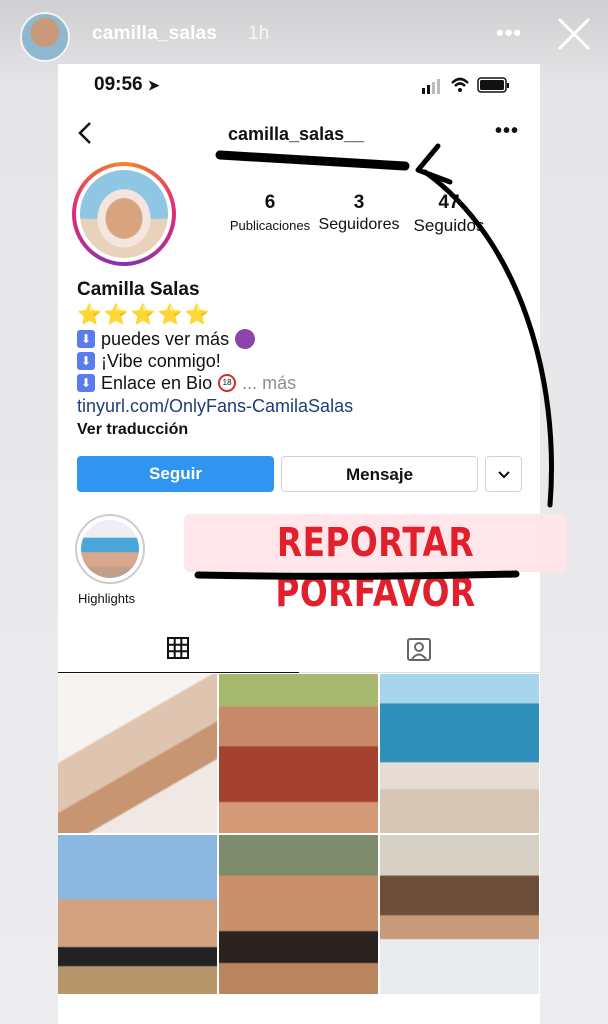 This screenshot has width=608, height=1024. I want to click on bio-line-2: ⬇ ¡Vibe conmigo!, so click(297, 361).